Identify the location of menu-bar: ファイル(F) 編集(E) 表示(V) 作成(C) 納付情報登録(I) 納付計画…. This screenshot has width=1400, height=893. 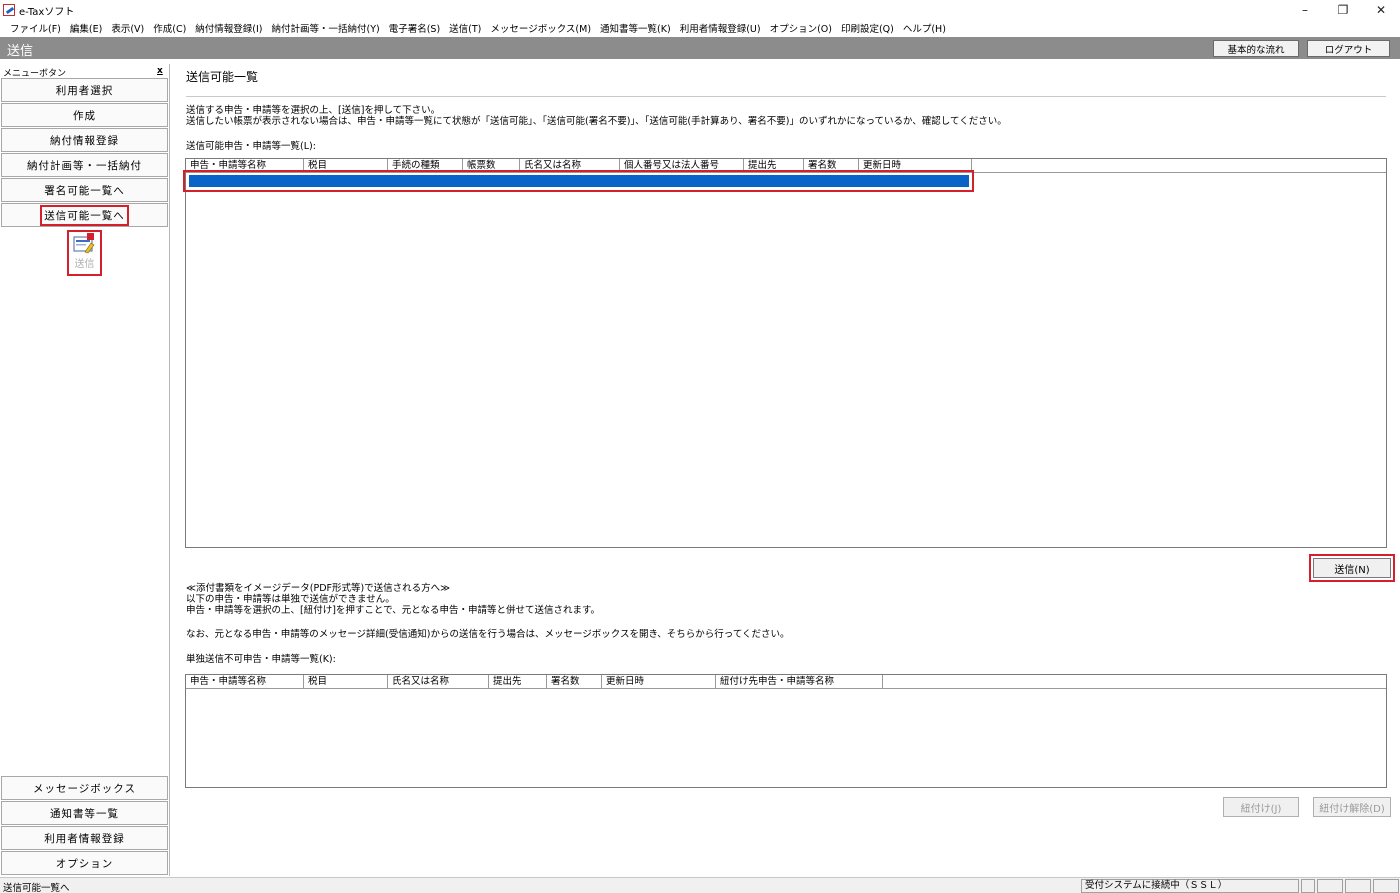
(700, 28).